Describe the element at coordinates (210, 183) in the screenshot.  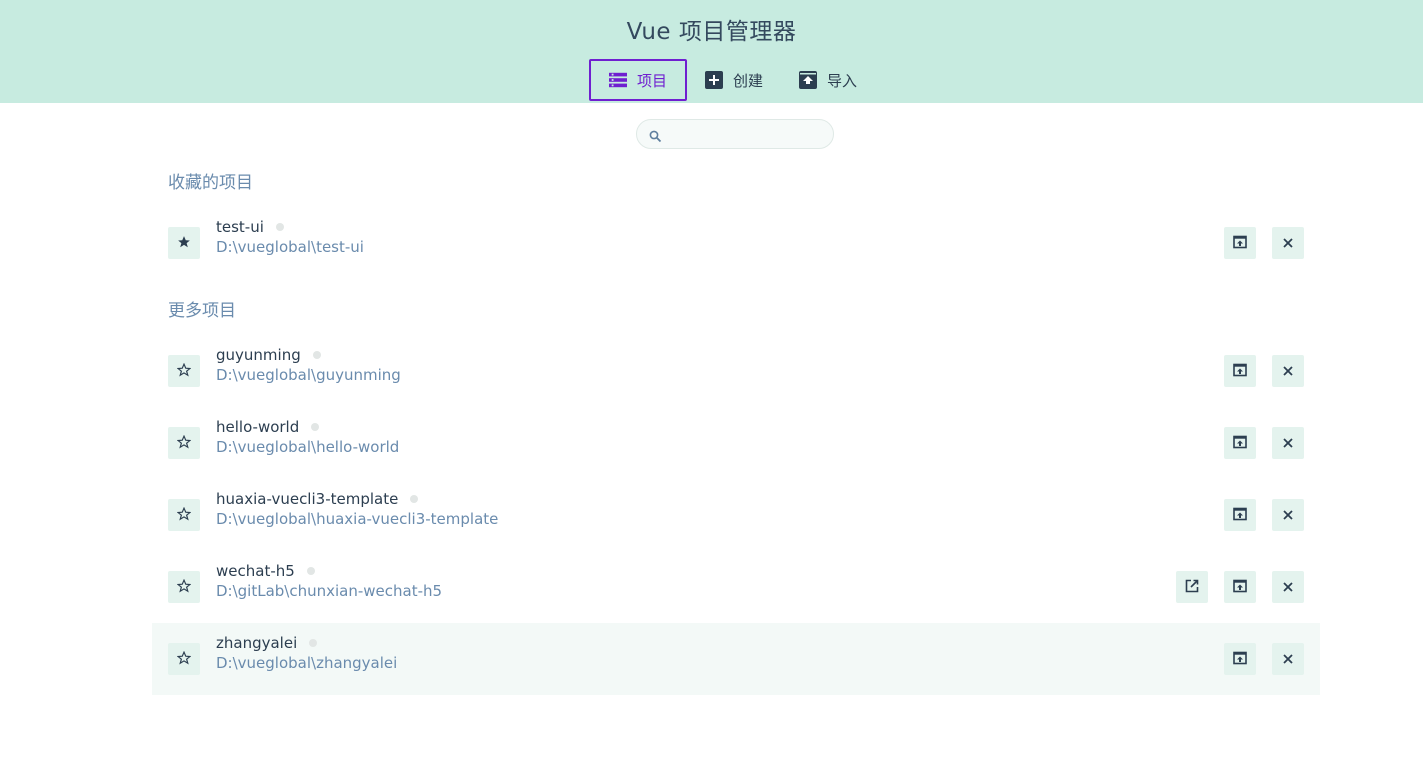
I see `favorites-section-title: 收藏的项目` at that location.